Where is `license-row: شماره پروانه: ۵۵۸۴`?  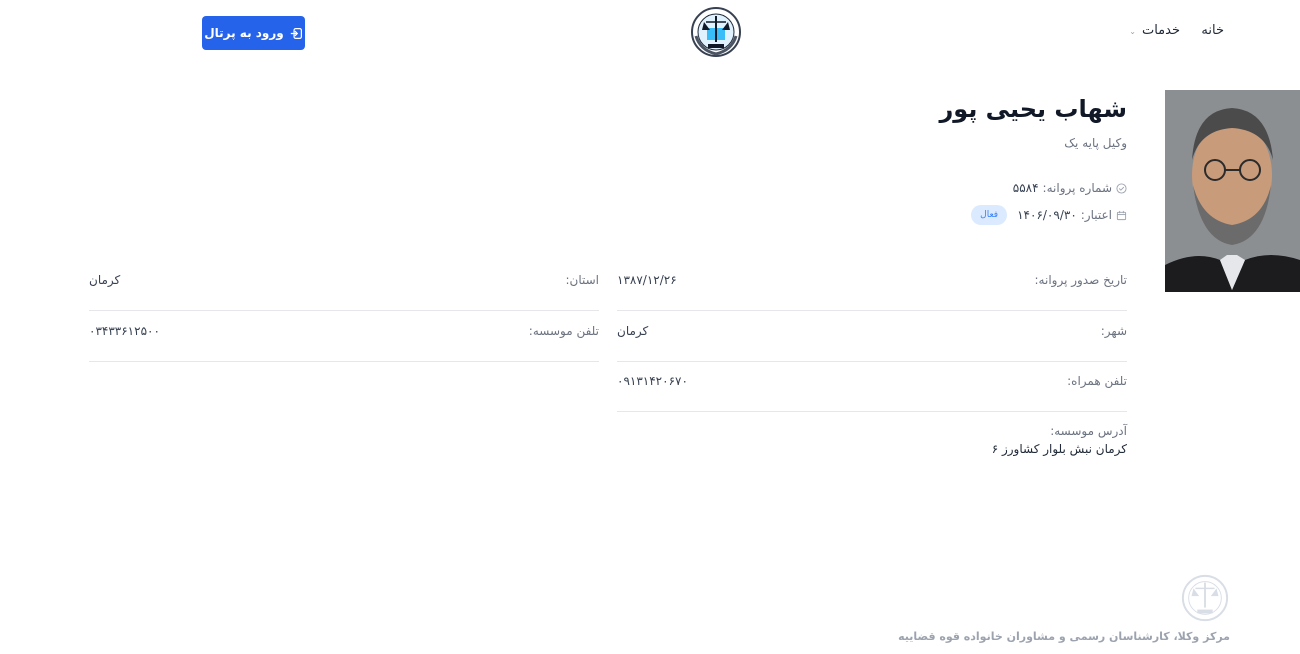 license-row: شماره پروانه: ۵۵۸۴ is located at coordinates (1070, 188).